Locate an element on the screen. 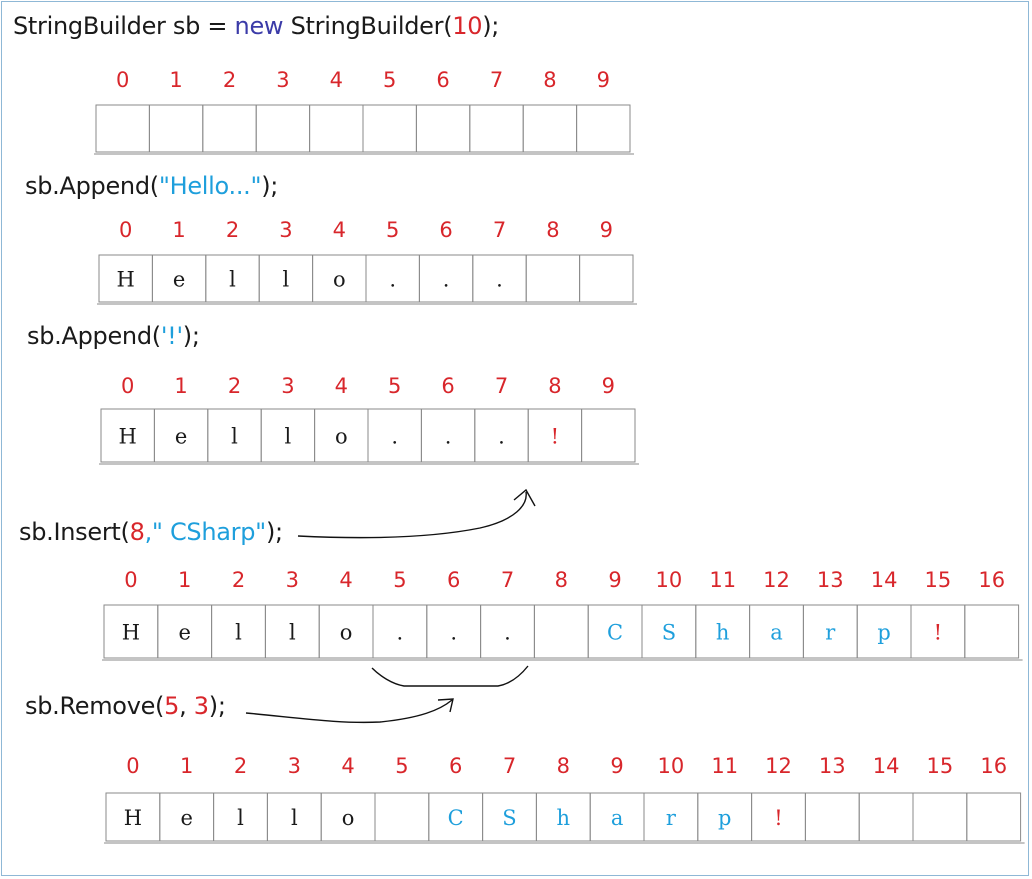 This screenshot has height=879, width=1032. cell-char: H is located at coordinates (133, 818).